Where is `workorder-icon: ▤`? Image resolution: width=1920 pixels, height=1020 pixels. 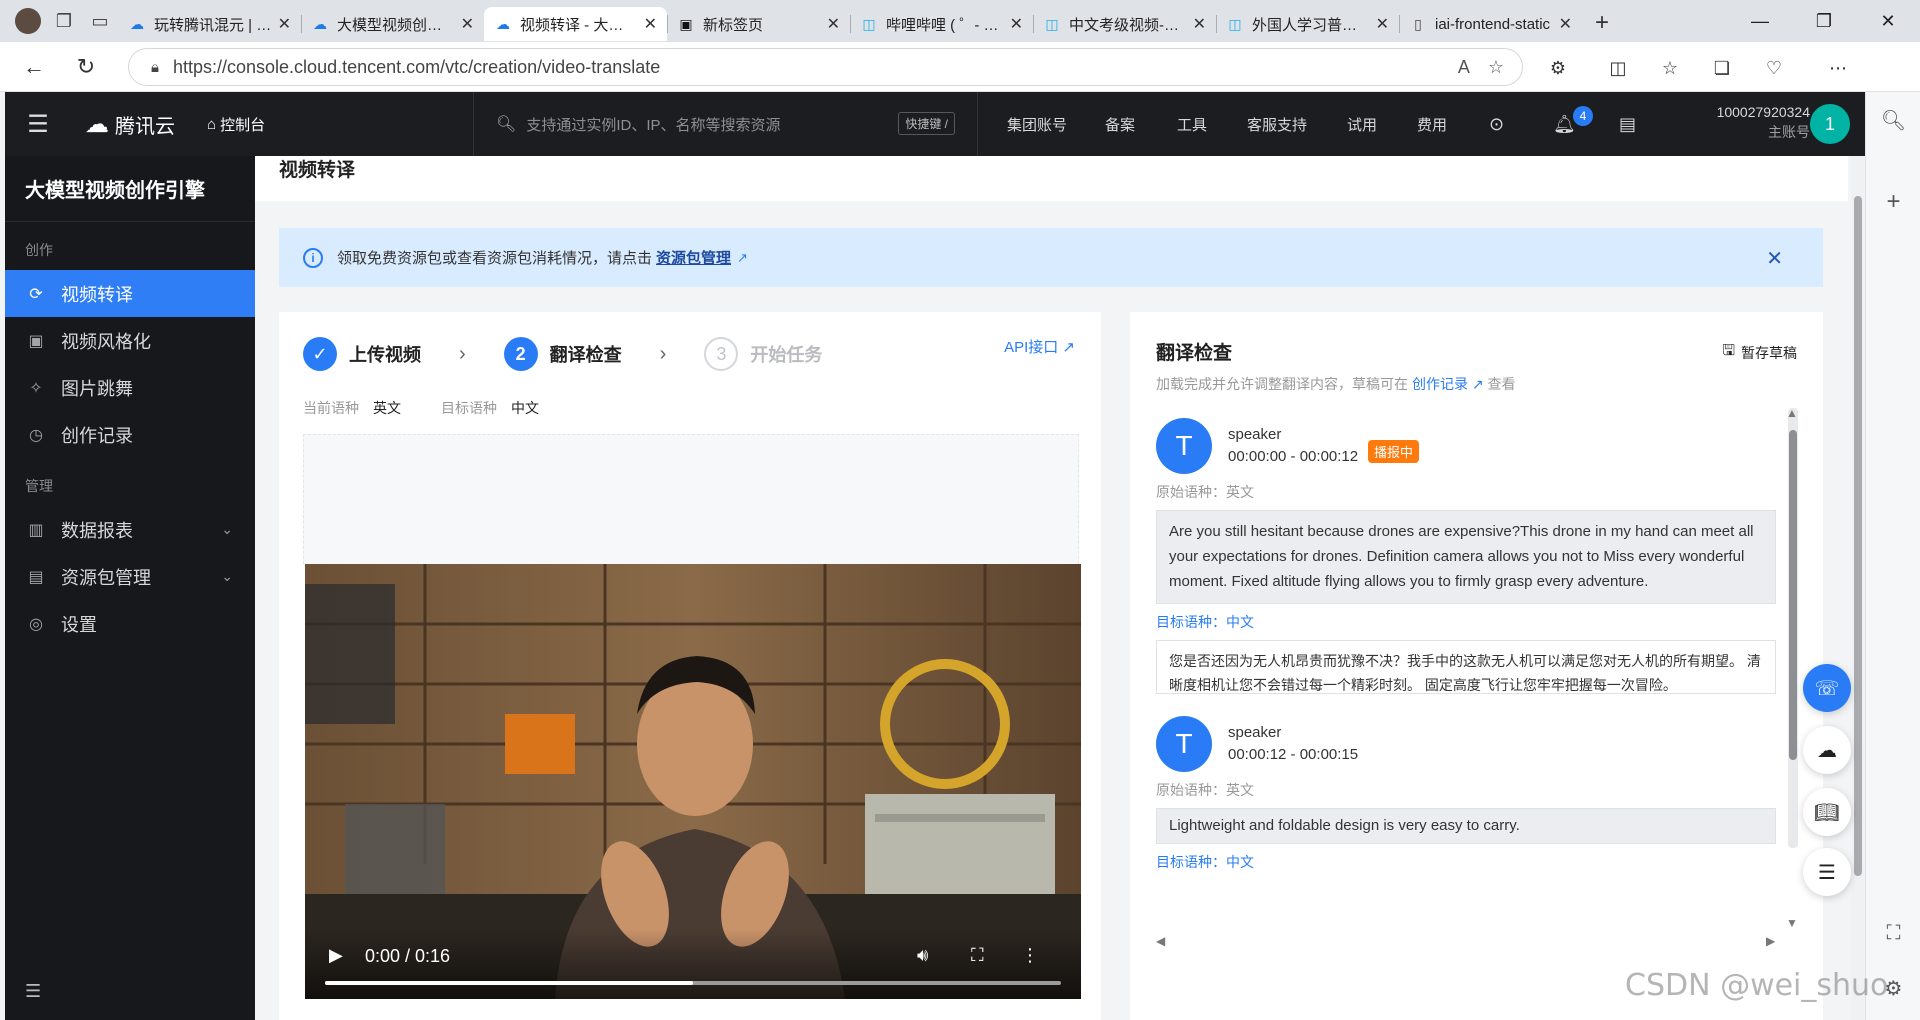
workorder-icon: ▤ is located at coordinates (1627, 124).